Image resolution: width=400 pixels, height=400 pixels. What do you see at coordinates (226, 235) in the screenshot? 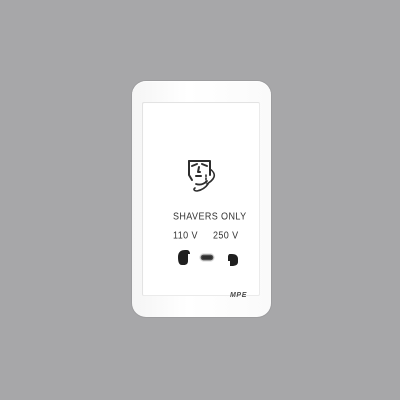
I see `voltage-250-label: 250 V` at bounding box center [226, 235].